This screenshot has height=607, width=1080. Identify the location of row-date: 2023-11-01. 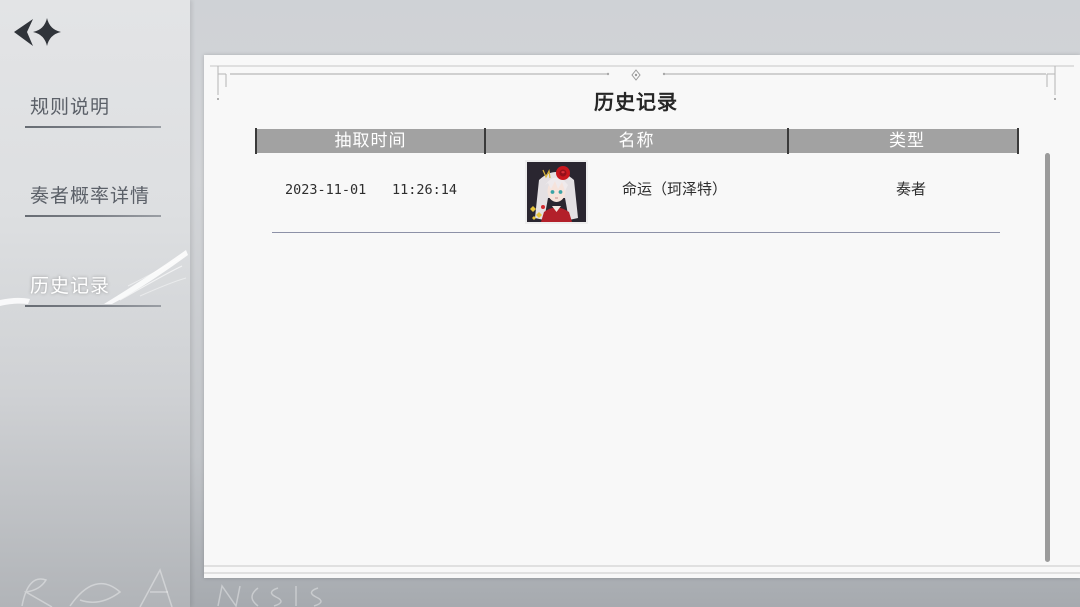
(326, 190).